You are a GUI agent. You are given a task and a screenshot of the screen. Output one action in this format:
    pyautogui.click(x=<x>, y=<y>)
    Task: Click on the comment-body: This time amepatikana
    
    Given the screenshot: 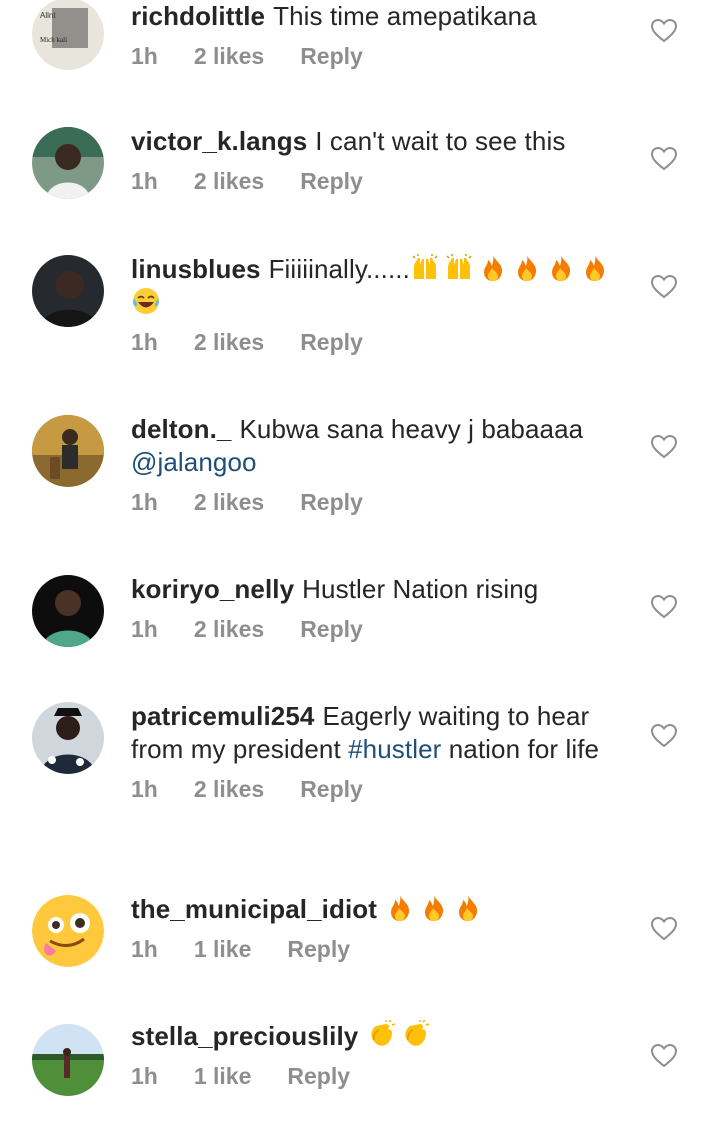 What is the action you would take?
    pyautogui.click(x=405, y=16)
    